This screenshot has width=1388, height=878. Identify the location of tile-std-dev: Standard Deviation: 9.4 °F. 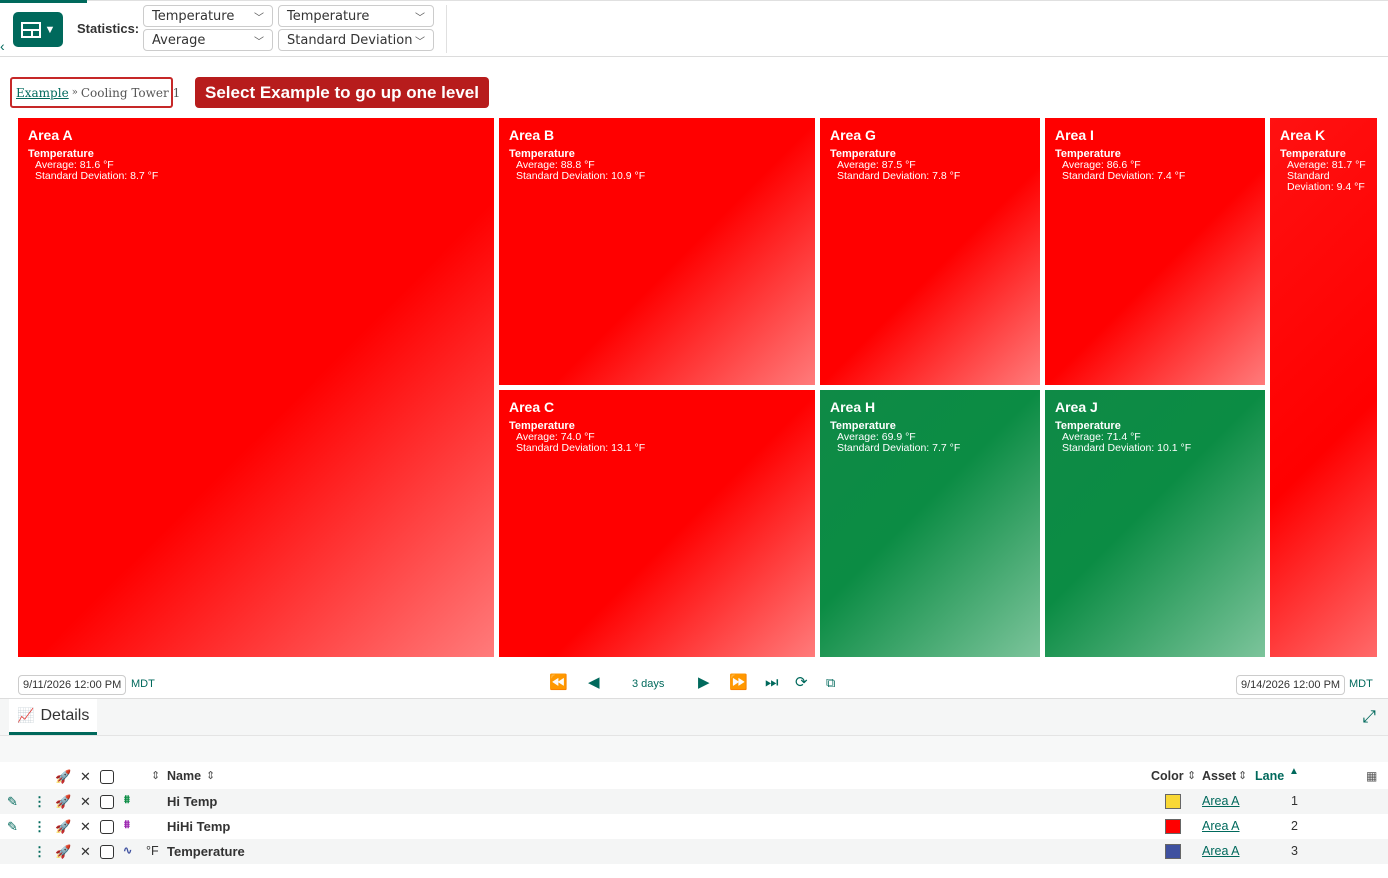
(1326, 181).